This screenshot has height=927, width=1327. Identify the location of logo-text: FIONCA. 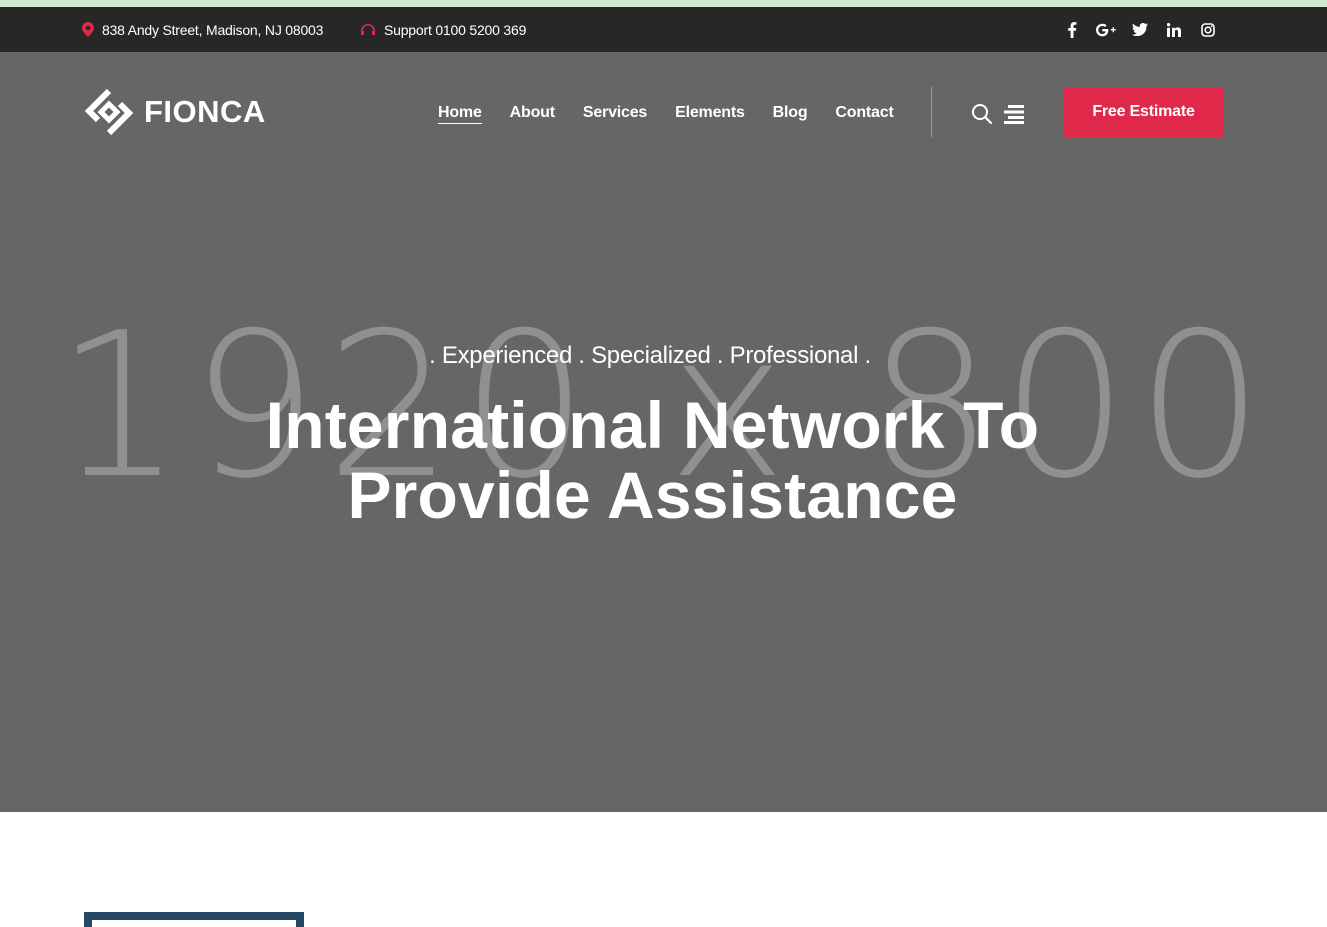
(205, 111).